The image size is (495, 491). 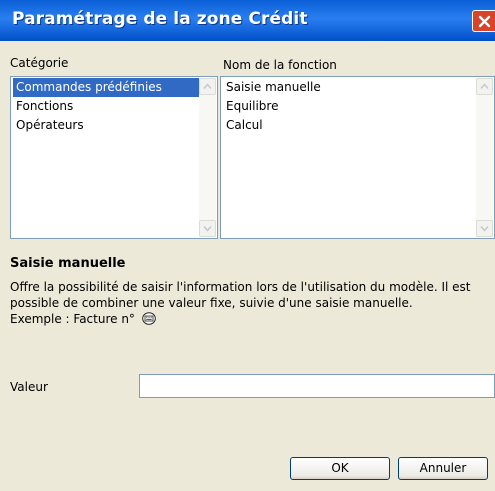 What do you see at coordinates (280, 65) in the screenshot?
I see `function-label: Nom de la fonction` at bounding box center [280, 65].